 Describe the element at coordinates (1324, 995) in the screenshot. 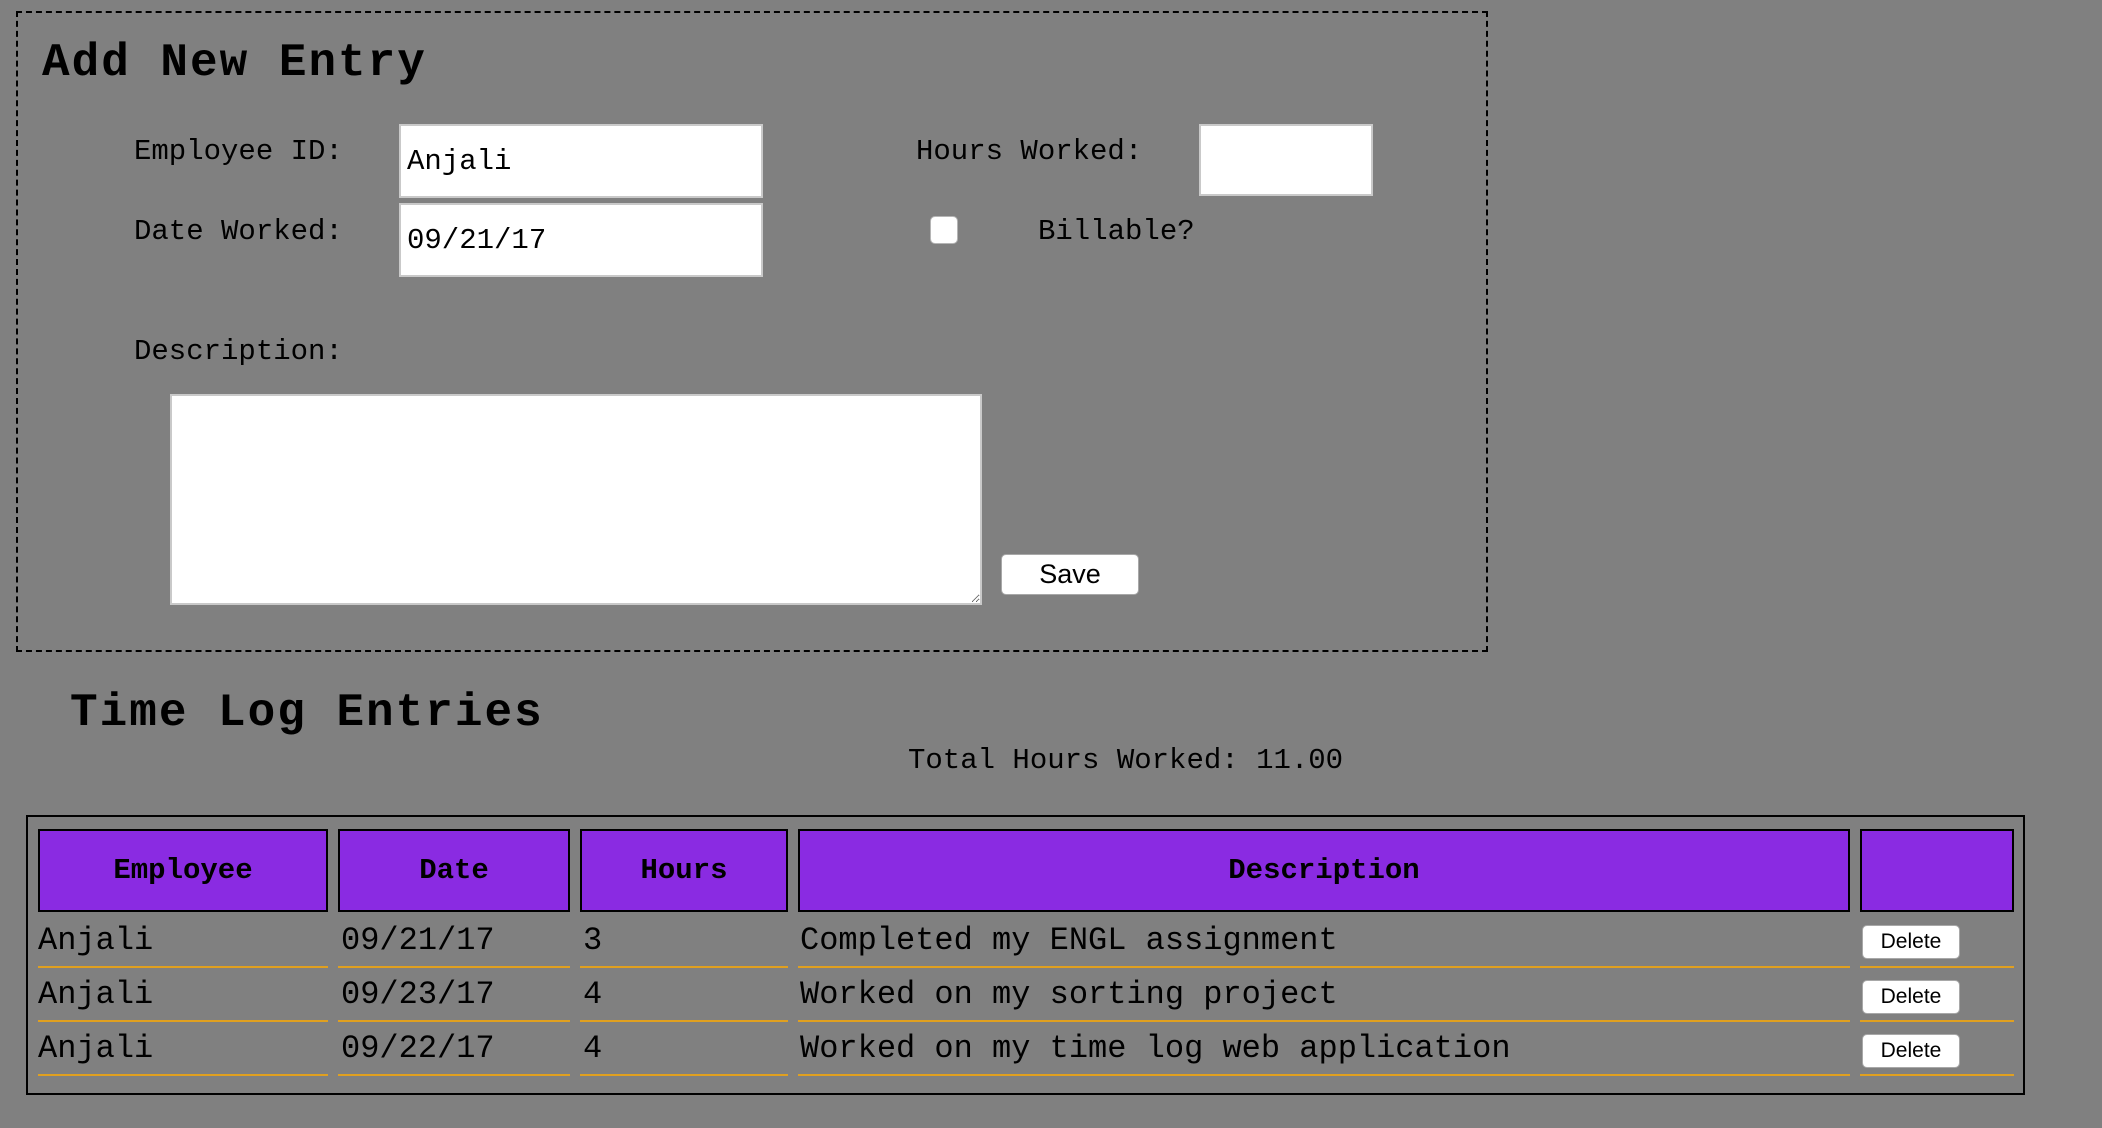

I see `cell-description: Worked on my sorting project` at that location.